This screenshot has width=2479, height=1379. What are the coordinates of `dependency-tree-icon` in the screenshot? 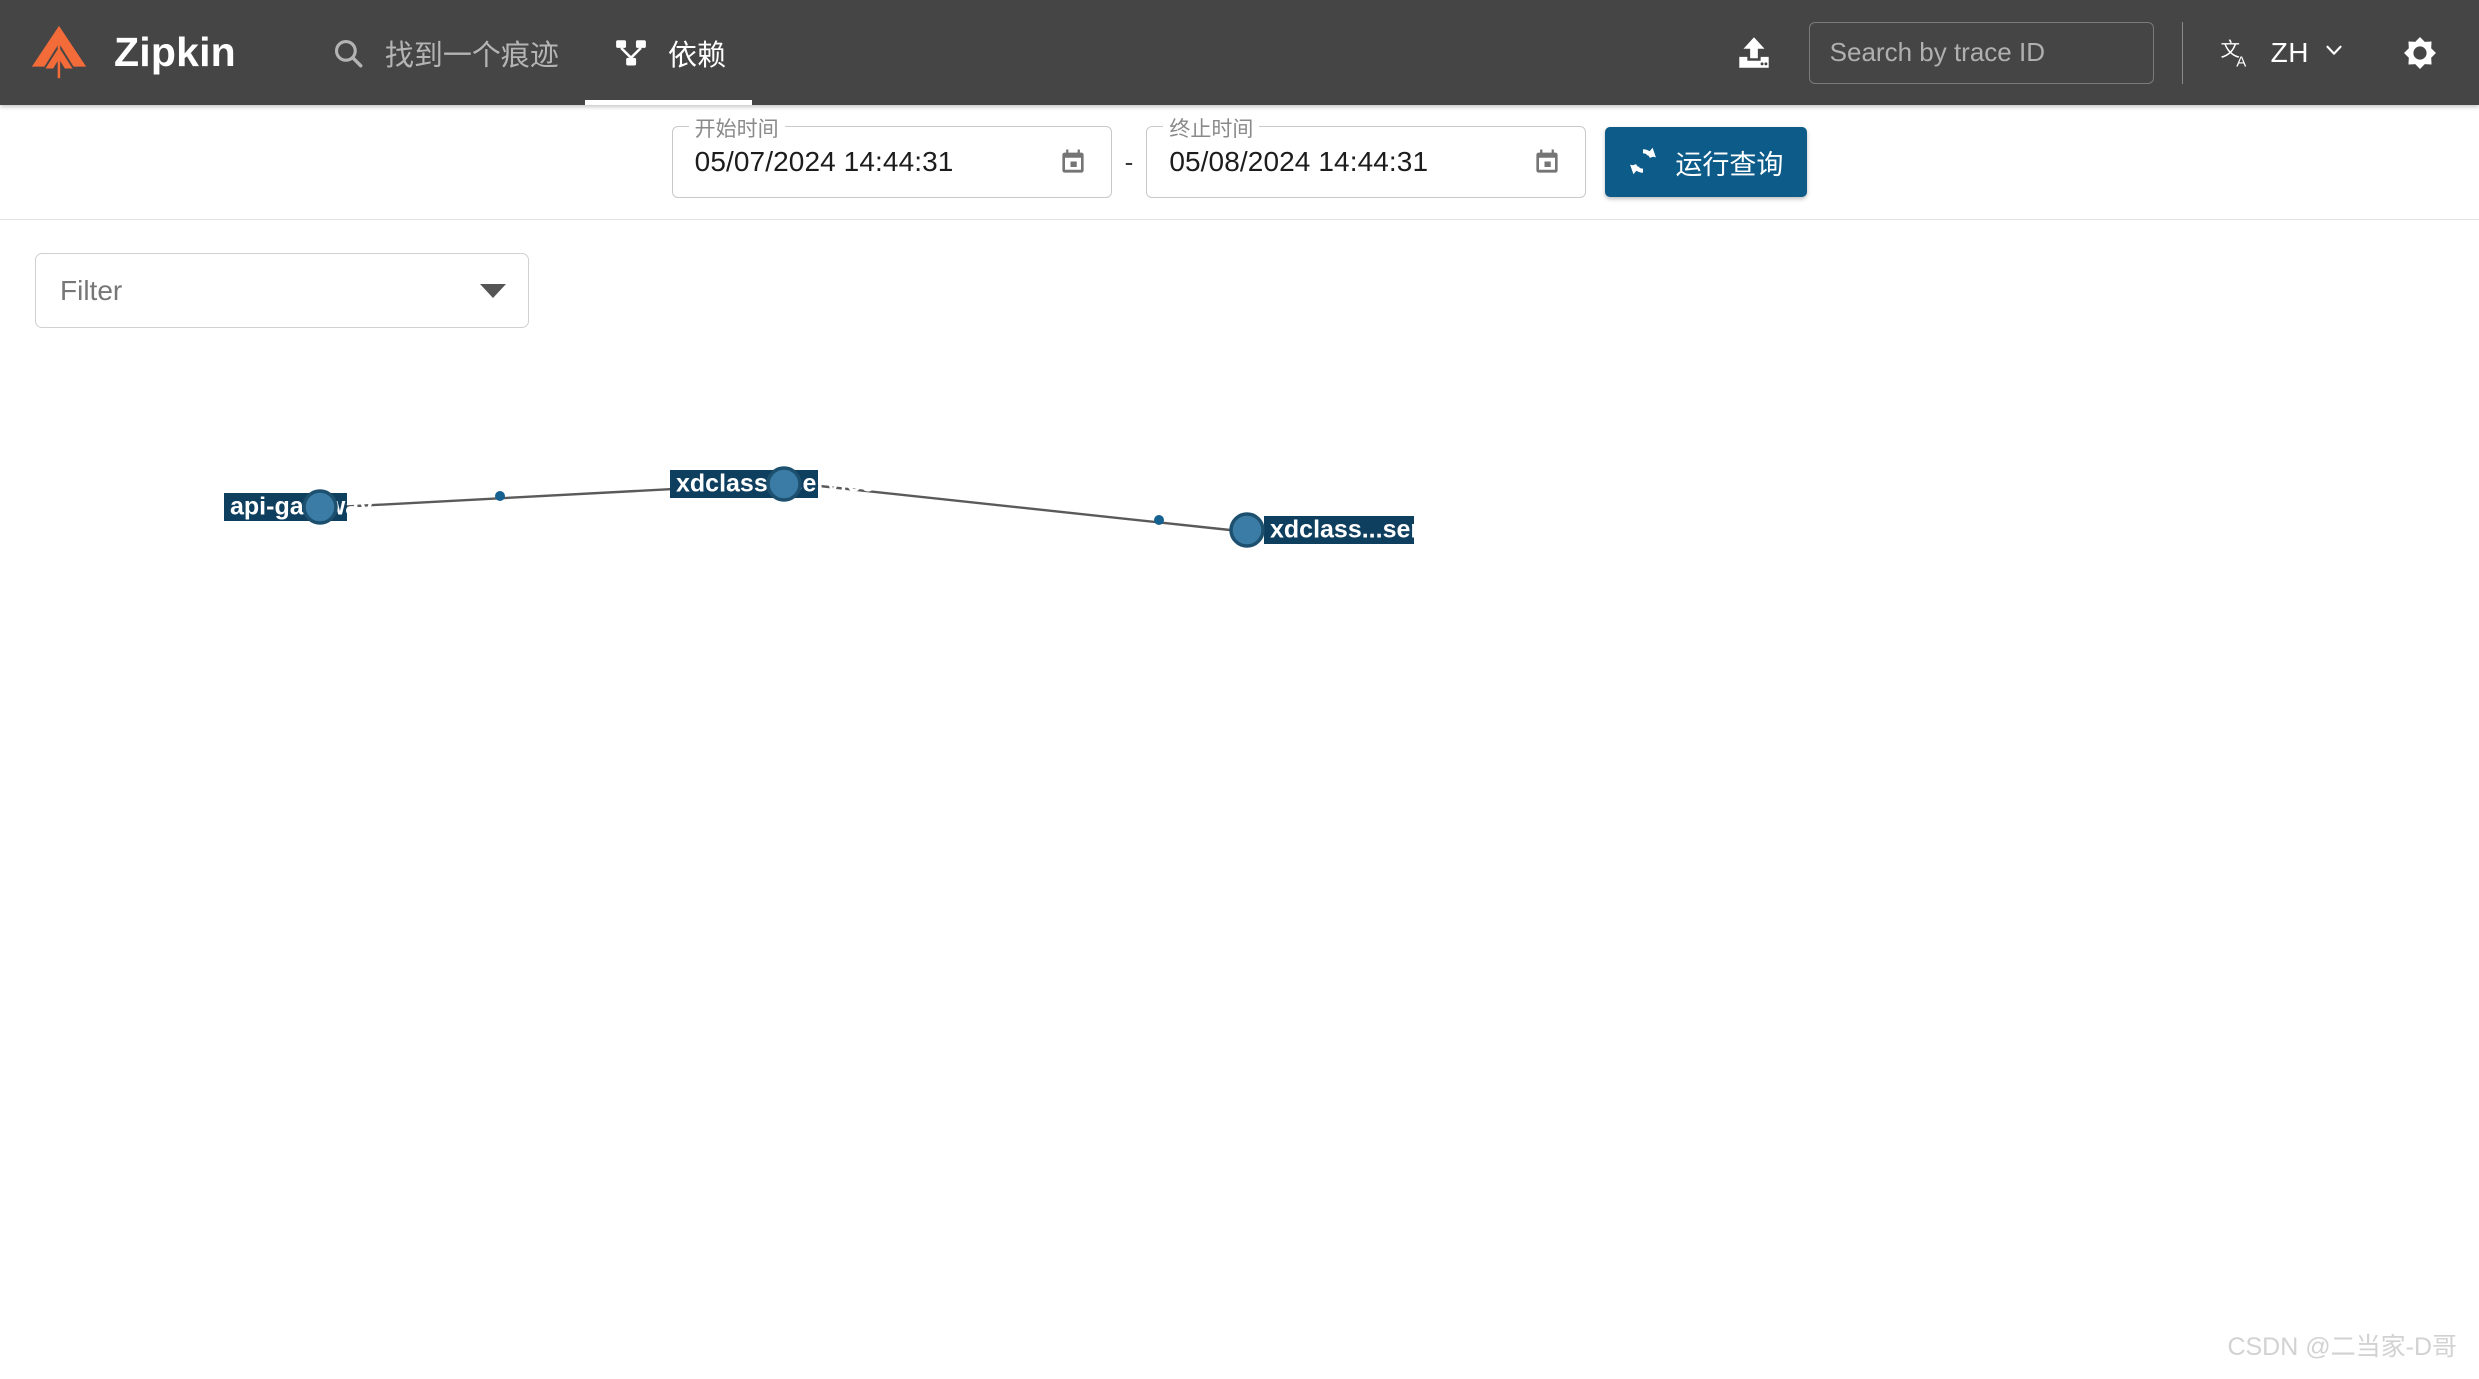 It's located at (631, 53).